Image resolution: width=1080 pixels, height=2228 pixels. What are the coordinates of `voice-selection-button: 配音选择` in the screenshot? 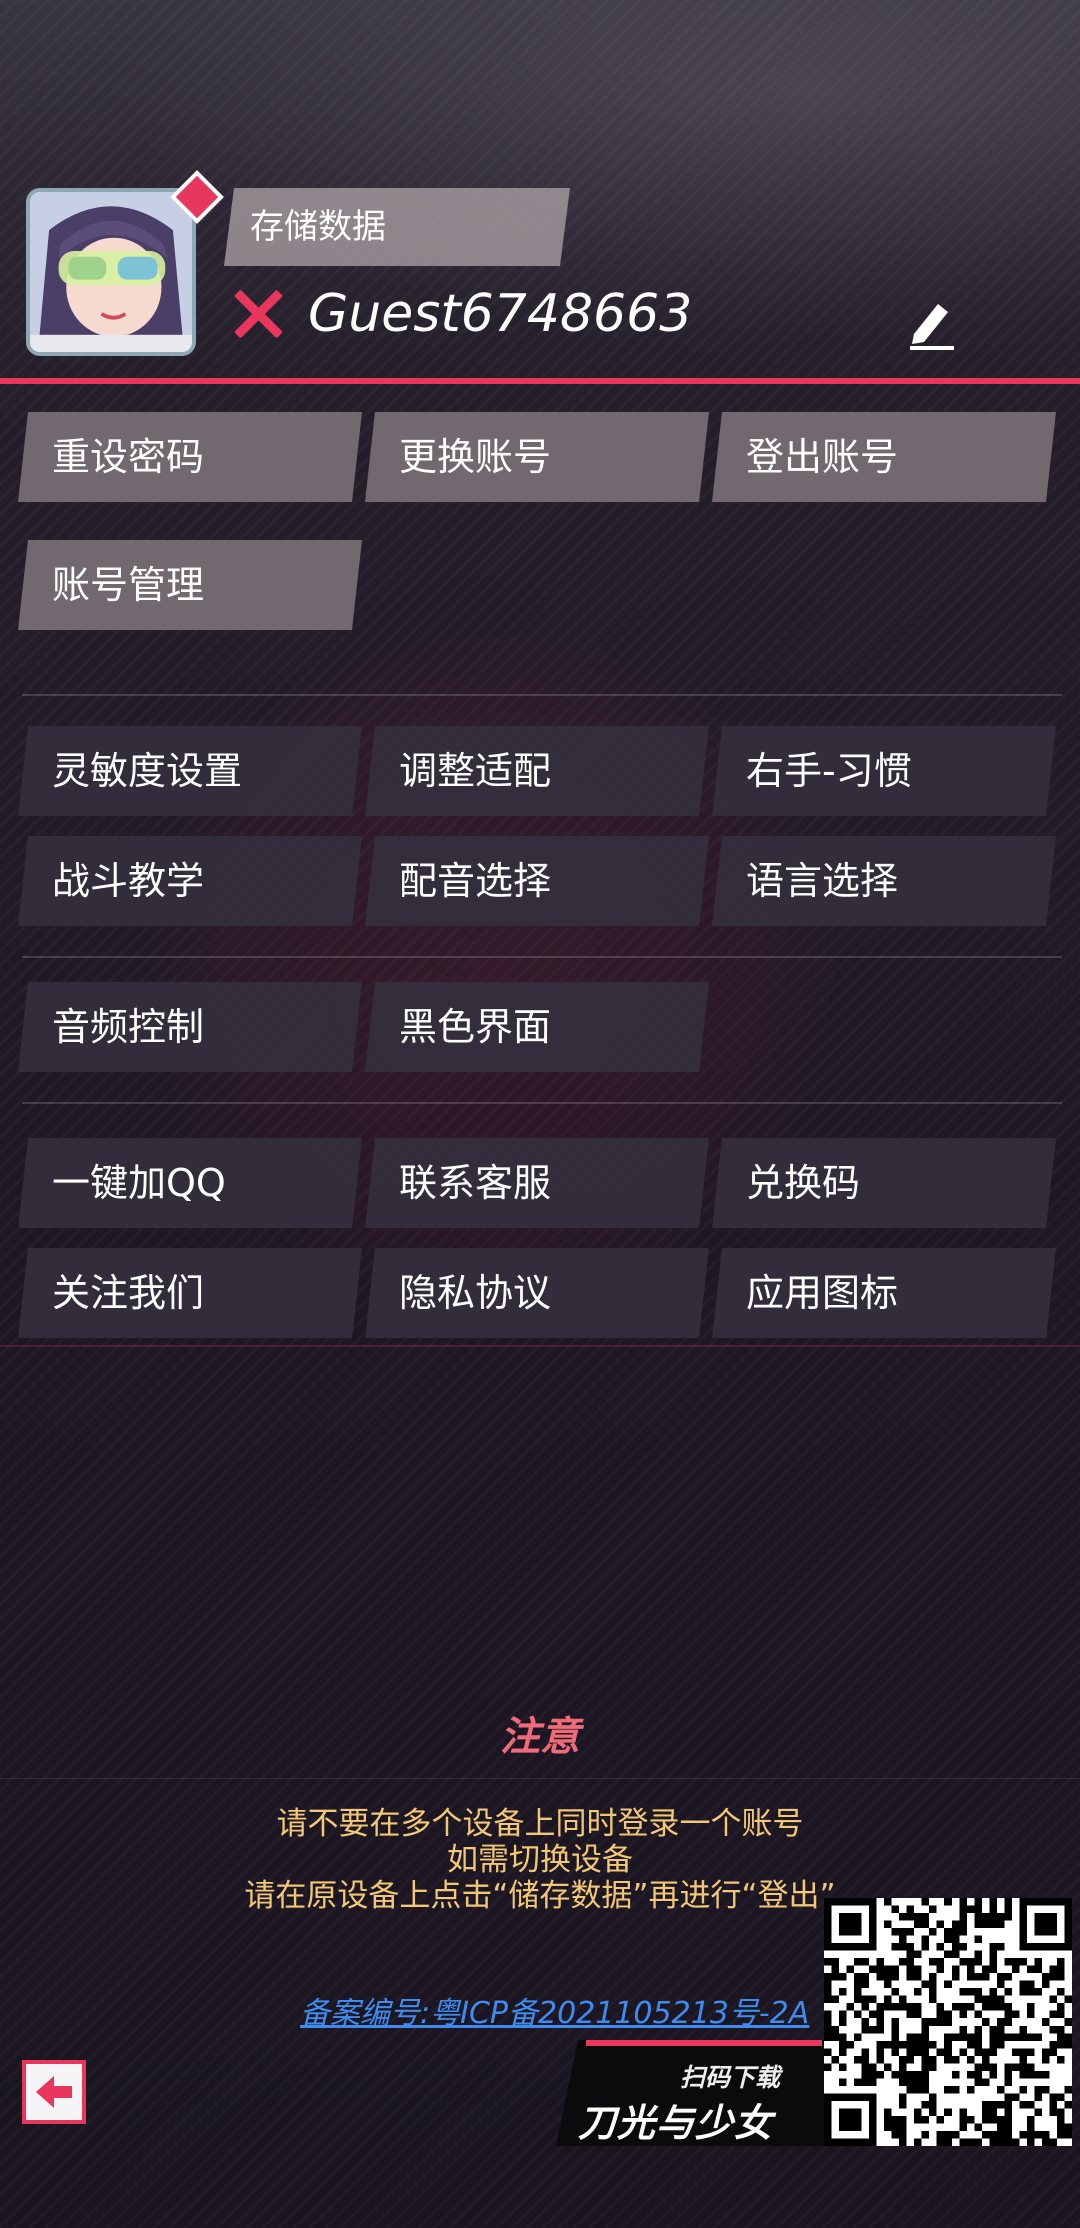 It's located at (537, 881).